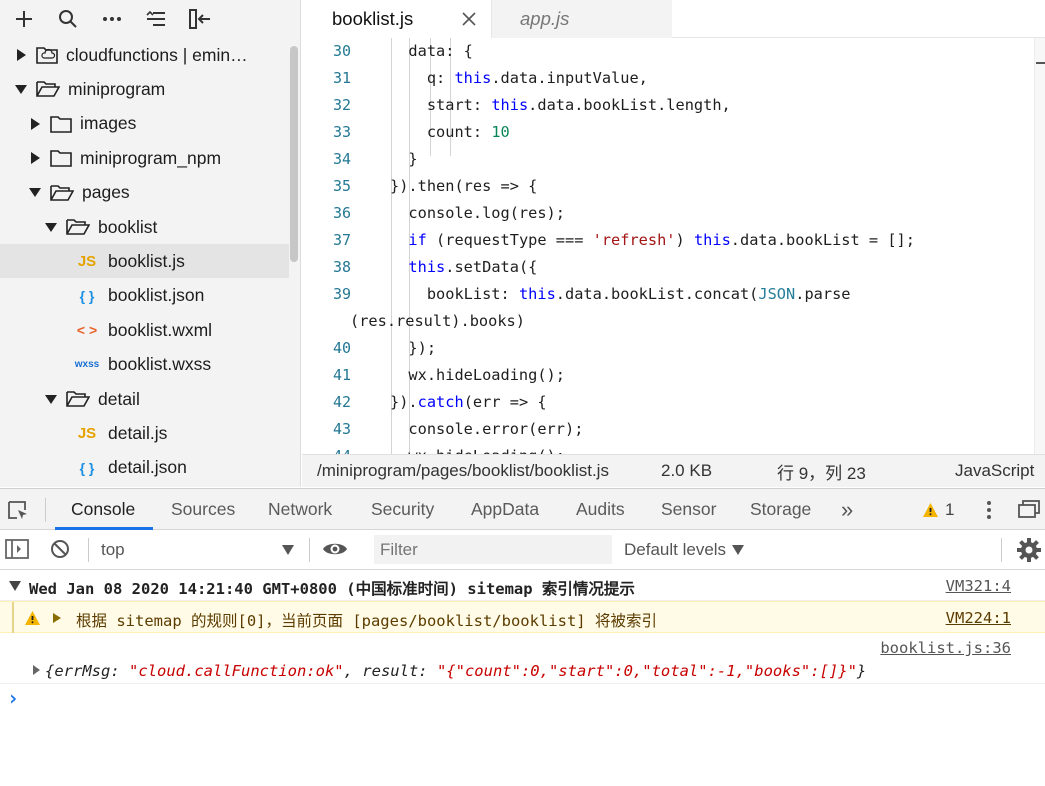 The image size is (1045, 786). I want to click on close-icon, so click(469, 19).